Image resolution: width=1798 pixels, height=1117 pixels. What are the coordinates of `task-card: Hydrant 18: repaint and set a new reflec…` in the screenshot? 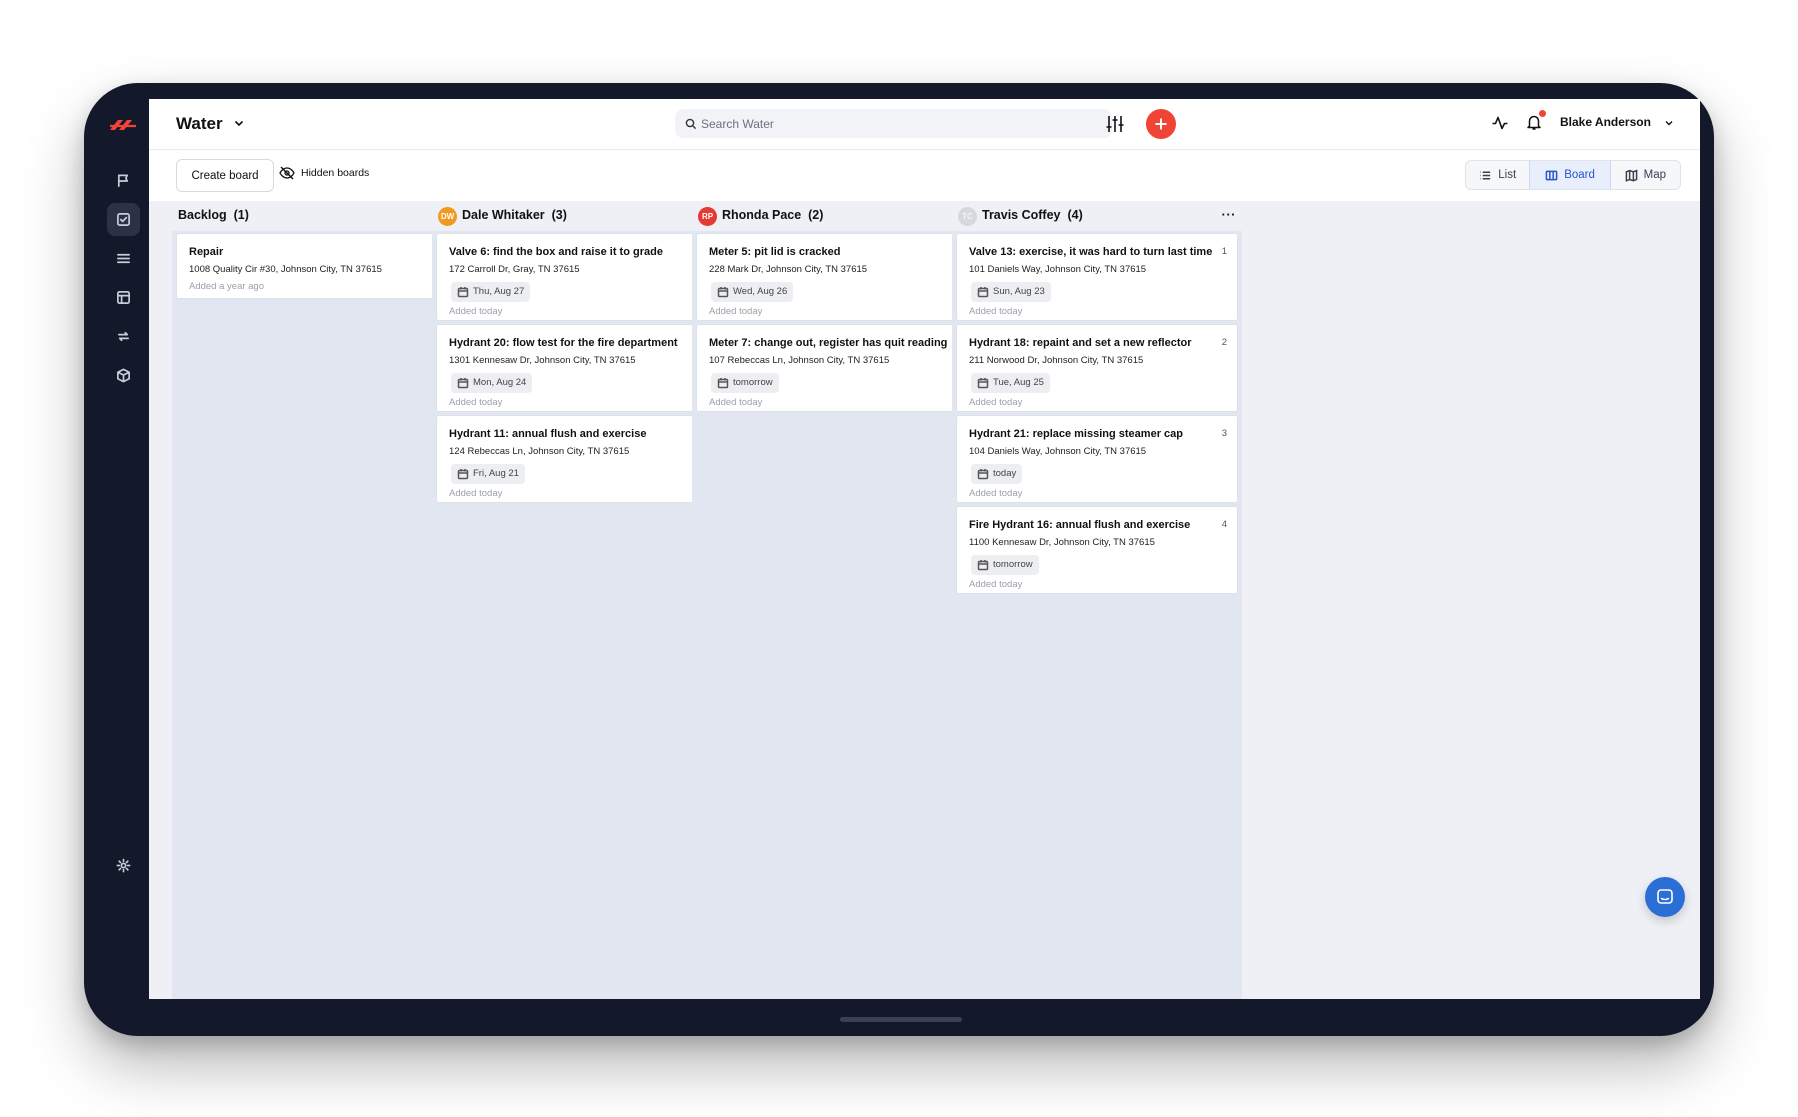 It's located at (1097, 368).